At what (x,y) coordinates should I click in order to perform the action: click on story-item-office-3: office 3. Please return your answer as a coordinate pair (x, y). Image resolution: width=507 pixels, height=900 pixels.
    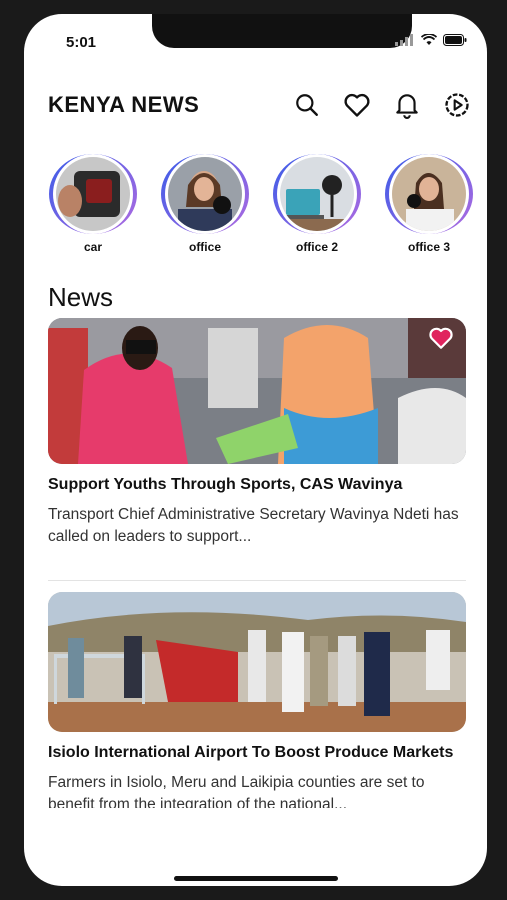
    Looking at the image, I should click on (429, 204).